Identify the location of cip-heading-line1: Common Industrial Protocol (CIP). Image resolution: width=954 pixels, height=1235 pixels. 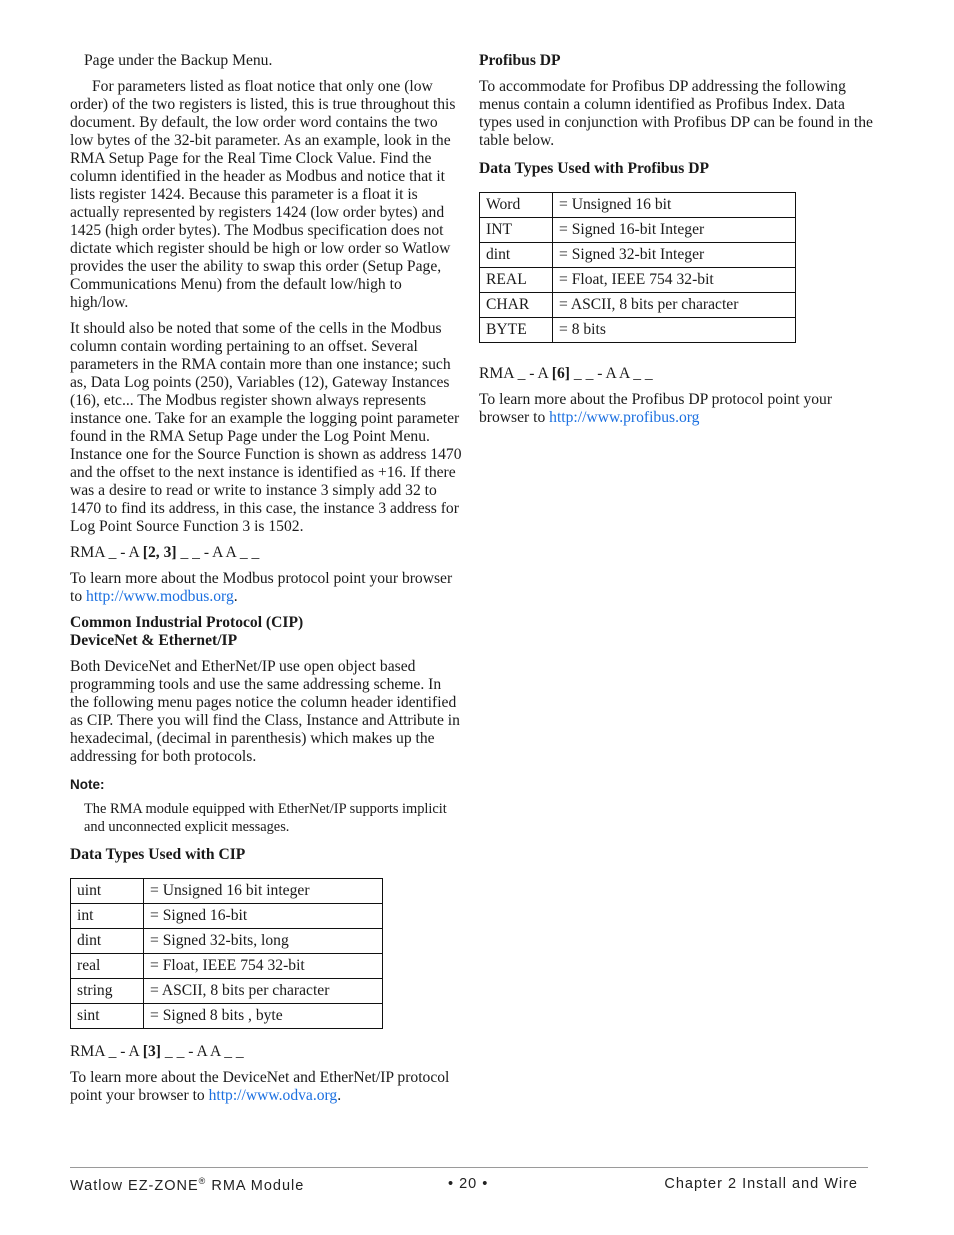
(187, 622).